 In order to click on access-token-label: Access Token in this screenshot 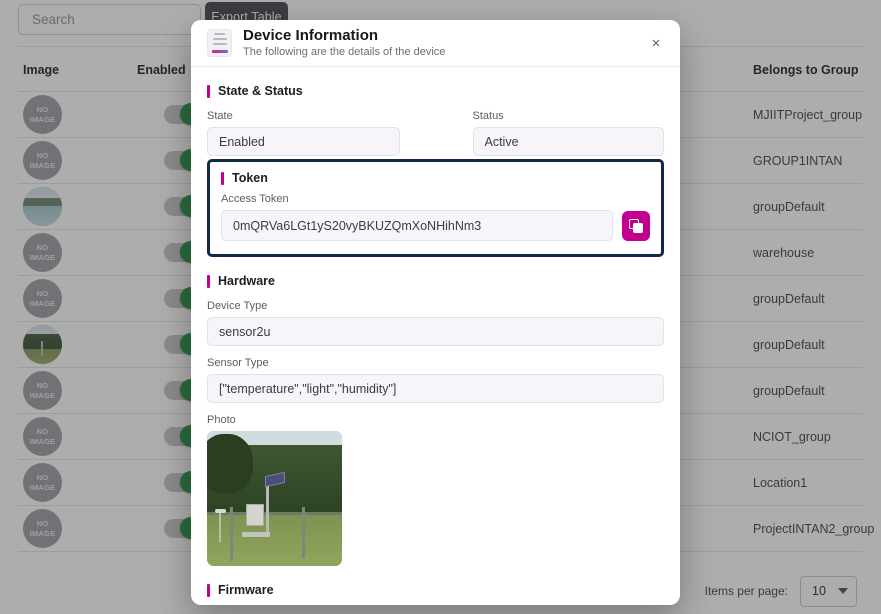, I will do `click(255, 199)`.